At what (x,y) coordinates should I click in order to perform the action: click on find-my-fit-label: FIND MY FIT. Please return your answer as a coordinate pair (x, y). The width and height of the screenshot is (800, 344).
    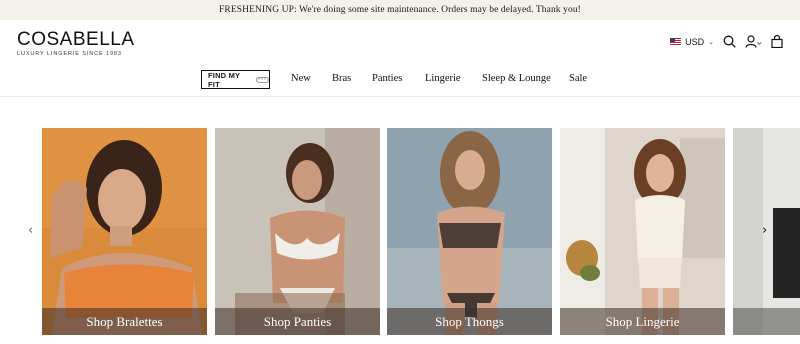
    Looking at the image, I should click on (224, 79).